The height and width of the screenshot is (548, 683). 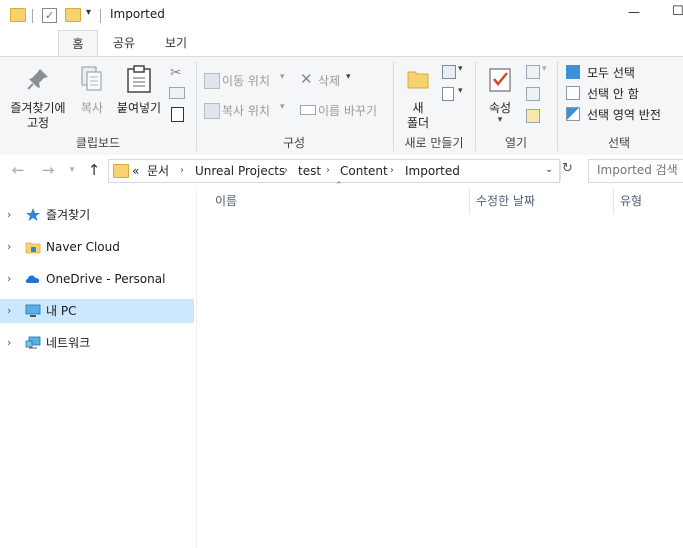 What do you see at coordinates (573, 93) in the screenshot?
I see `select-none-icon` at bounding box center [573, 93].